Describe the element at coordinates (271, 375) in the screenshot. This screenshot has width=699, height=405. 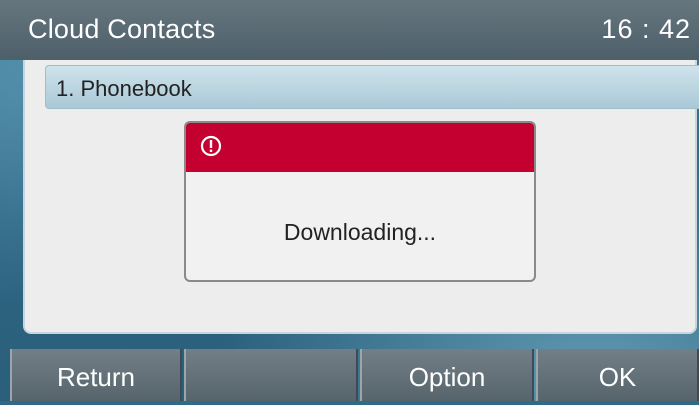
I see `empty-softkey` at that location.